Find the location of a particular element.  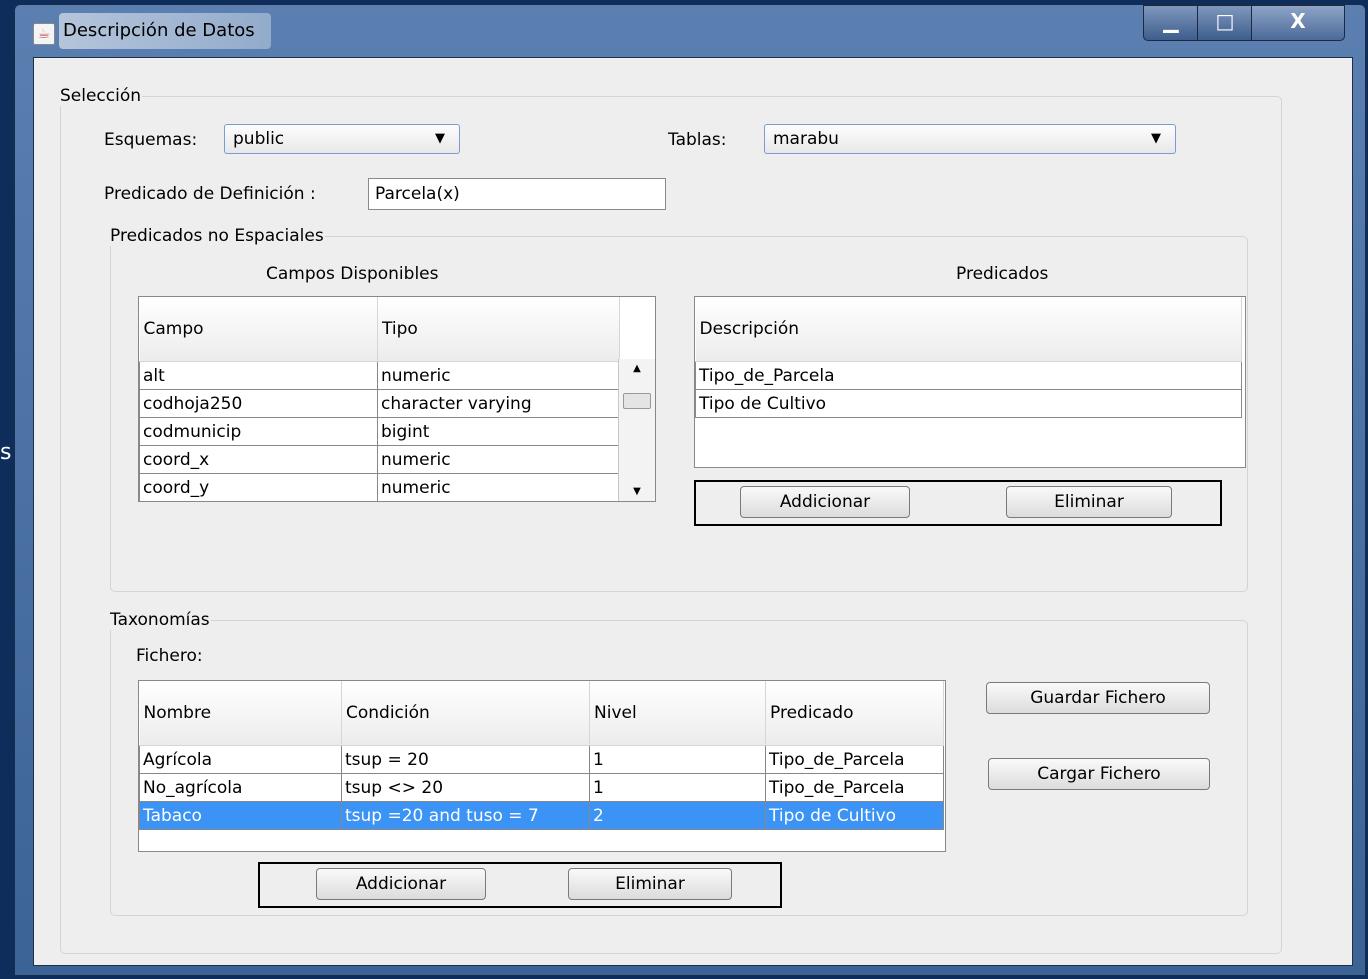

title-bar: ☕ Descripción de Datos ▁ □ X is located at coordinates (690, 31).